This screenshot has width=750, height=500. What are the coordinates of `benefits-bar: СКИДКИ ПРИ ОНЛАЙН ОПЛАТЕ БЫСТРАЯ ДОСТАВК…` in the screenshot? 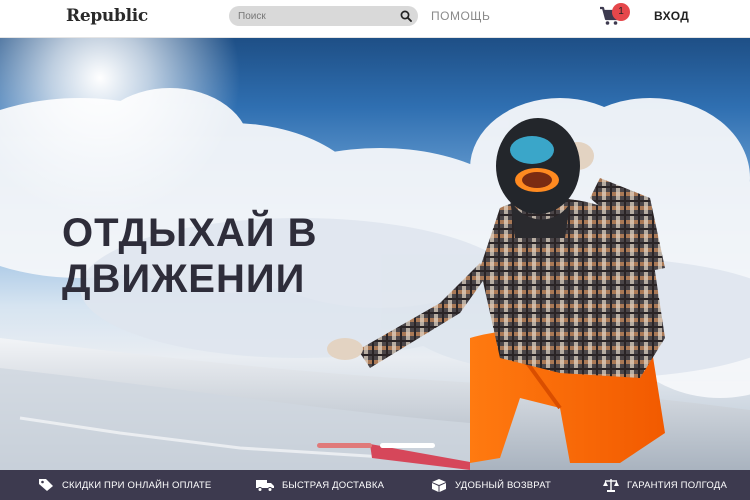 It's located at (375, 485).